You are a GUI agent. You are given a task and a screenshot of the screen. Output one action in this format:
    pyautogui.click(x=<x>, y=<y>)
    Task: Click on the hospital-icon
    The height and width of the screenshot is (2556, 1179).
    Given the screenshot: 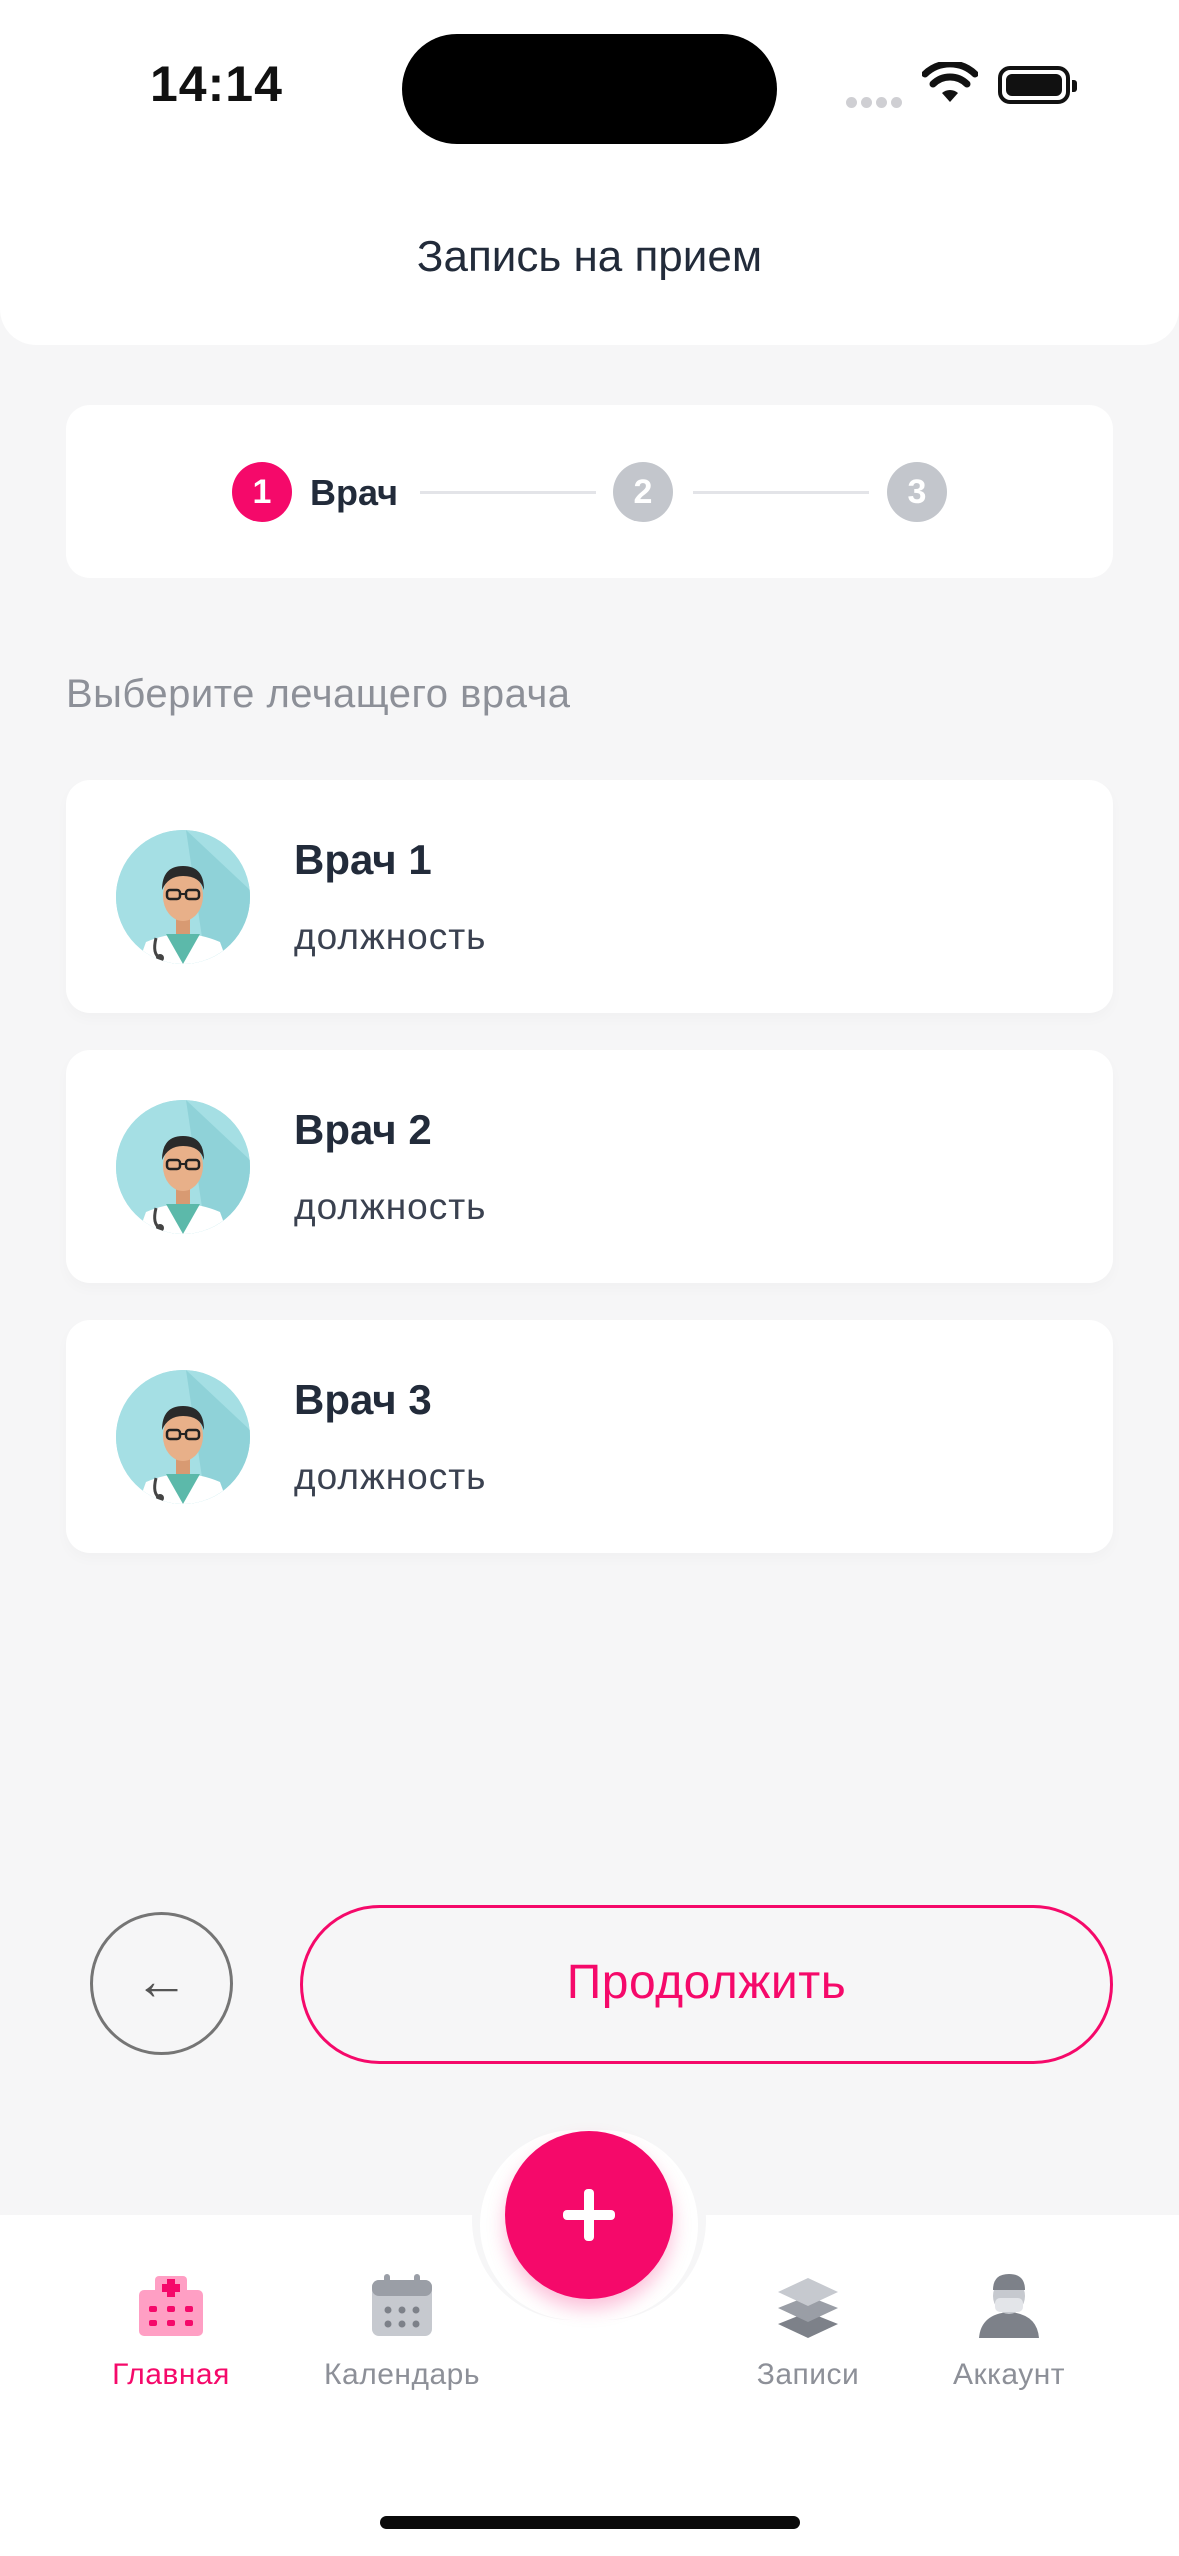 What is the action you would take?
    pyautogui.click(x=171, y=2306)
    